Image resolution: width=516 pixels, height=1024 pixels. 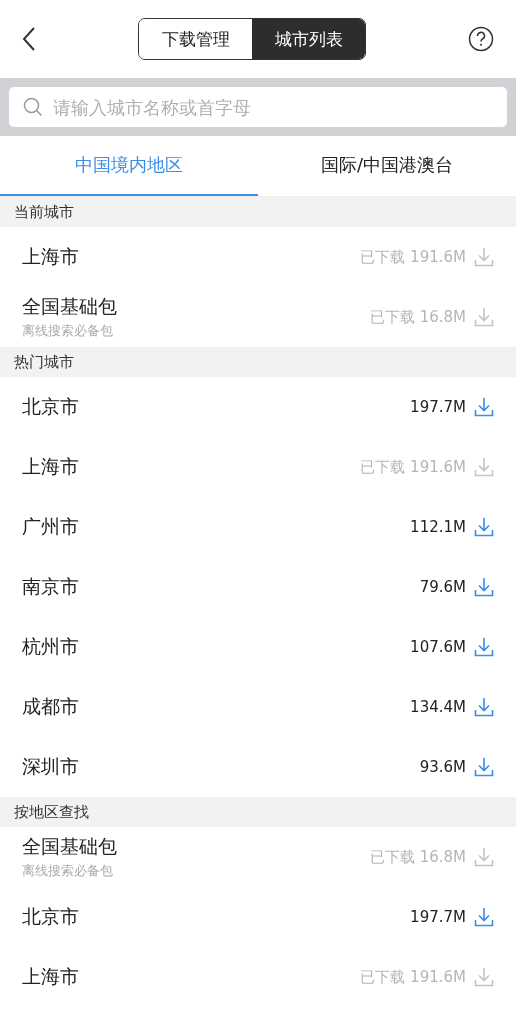 I want to click on search-field: 请输入城市名称或首字母, so click(x=258, y=107).